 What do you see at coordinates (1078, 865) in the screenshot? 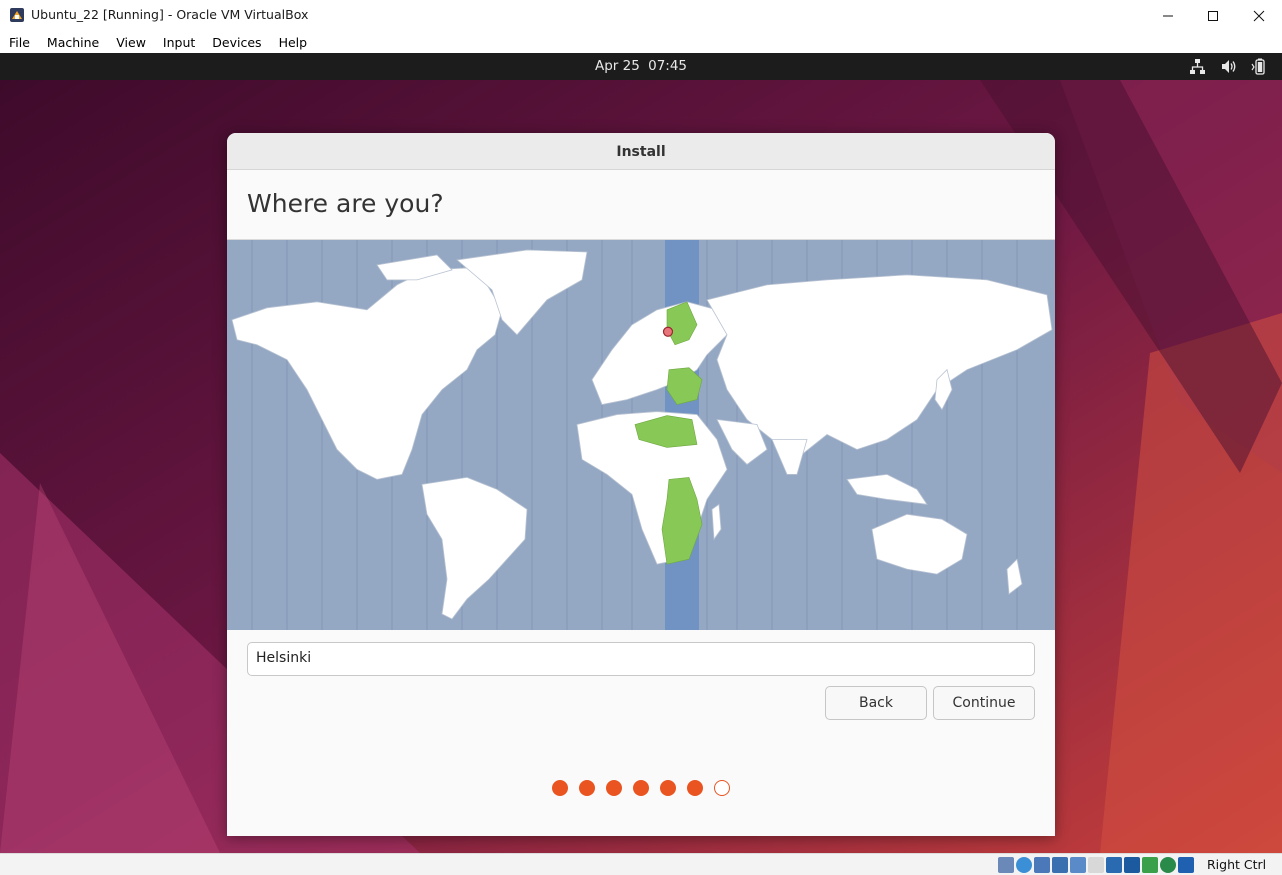
I see `usb-icon` at bounding box center [1078, 865].